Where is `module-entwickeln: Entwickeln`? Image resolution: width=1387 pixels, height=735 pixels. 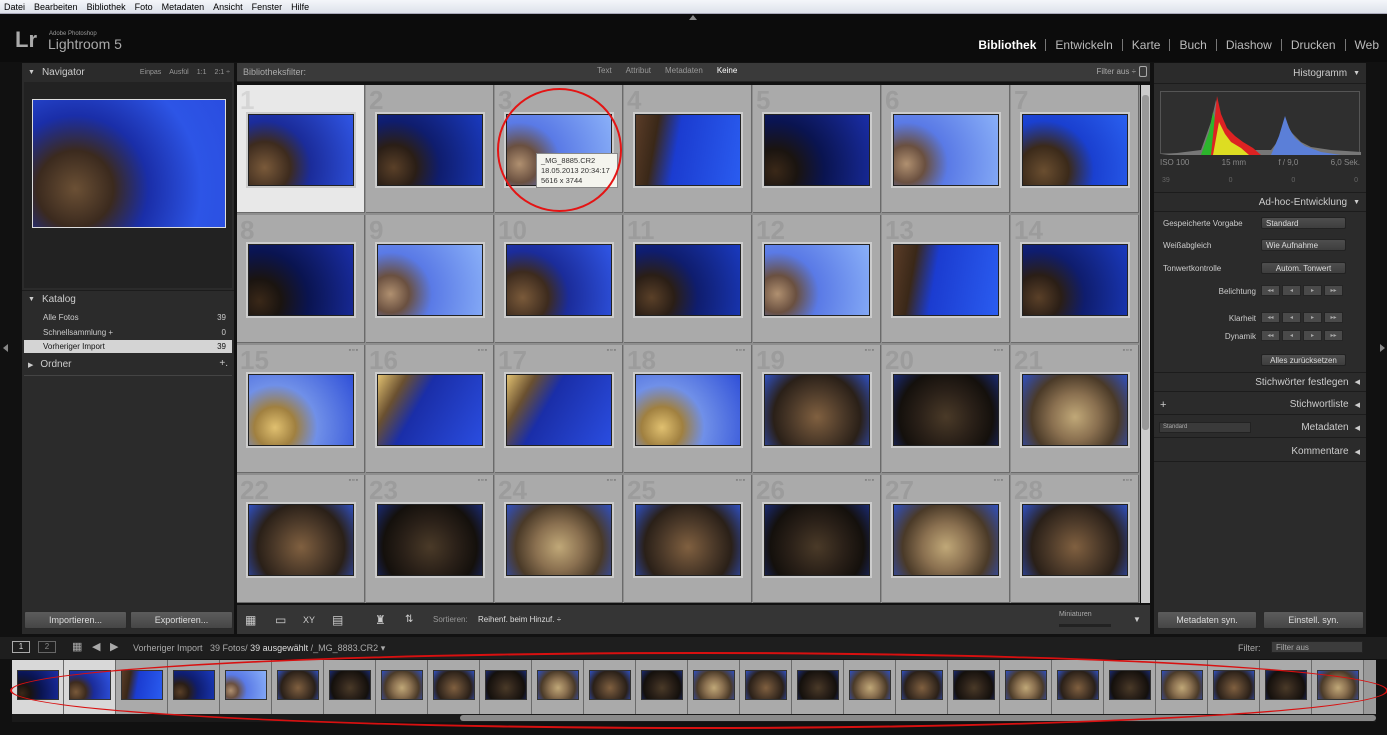
module-entwickeln: Entwickeln is located at coordinates (1083, 45).